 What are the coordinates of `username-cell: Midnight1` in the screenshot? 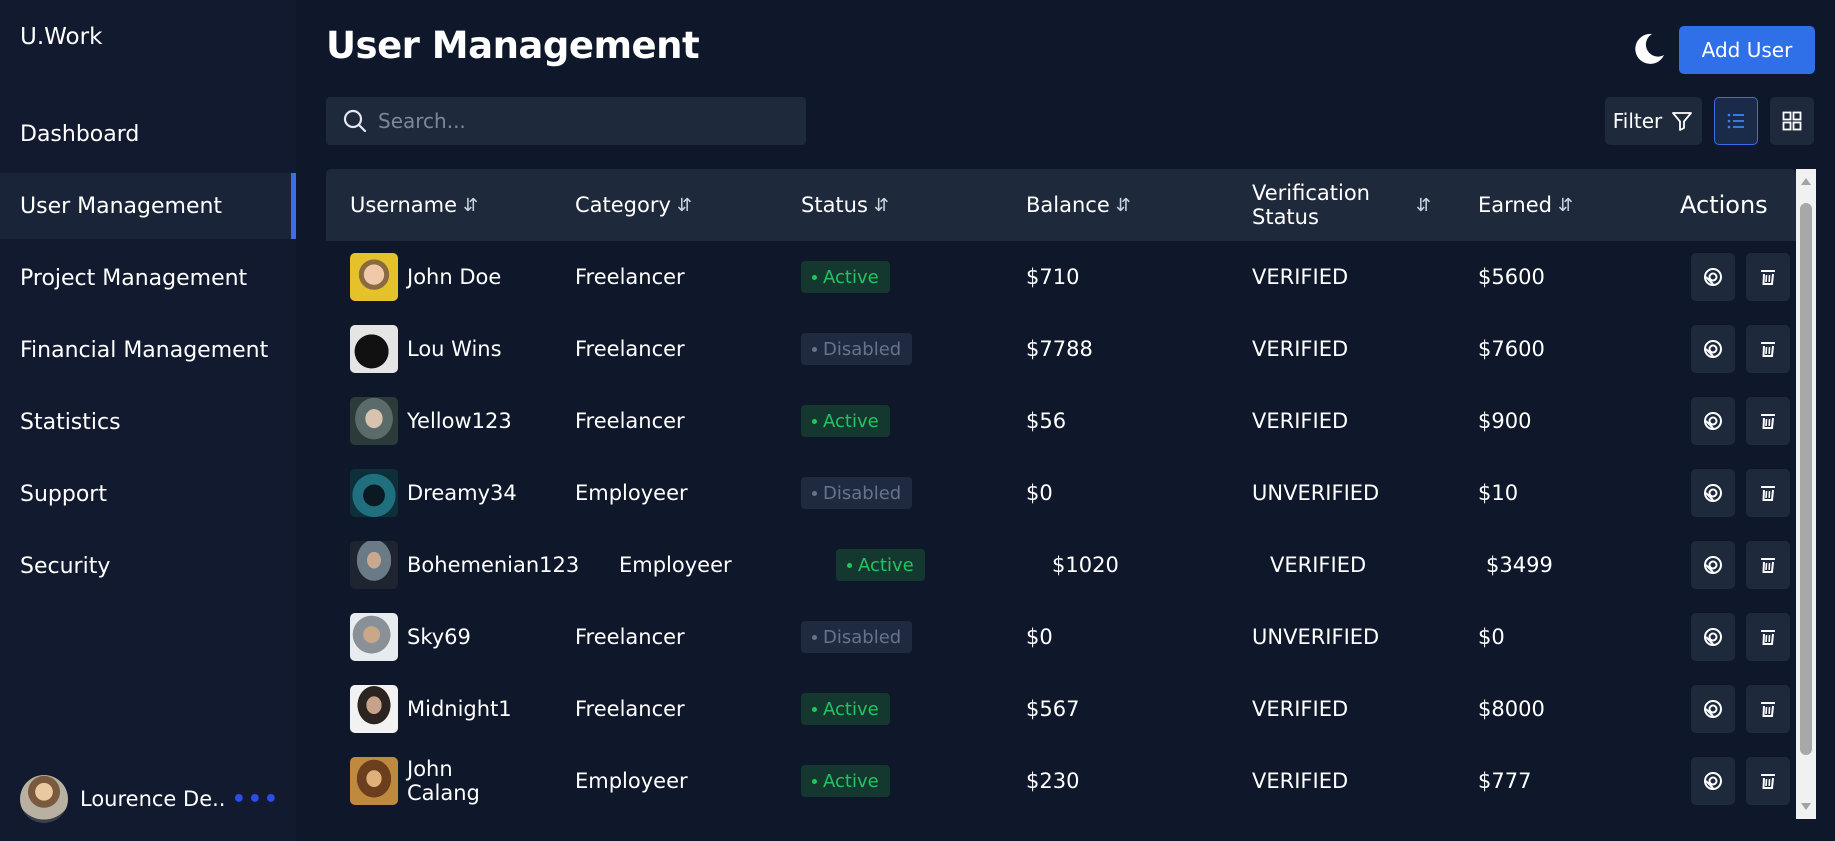 It's located at (431, 709).